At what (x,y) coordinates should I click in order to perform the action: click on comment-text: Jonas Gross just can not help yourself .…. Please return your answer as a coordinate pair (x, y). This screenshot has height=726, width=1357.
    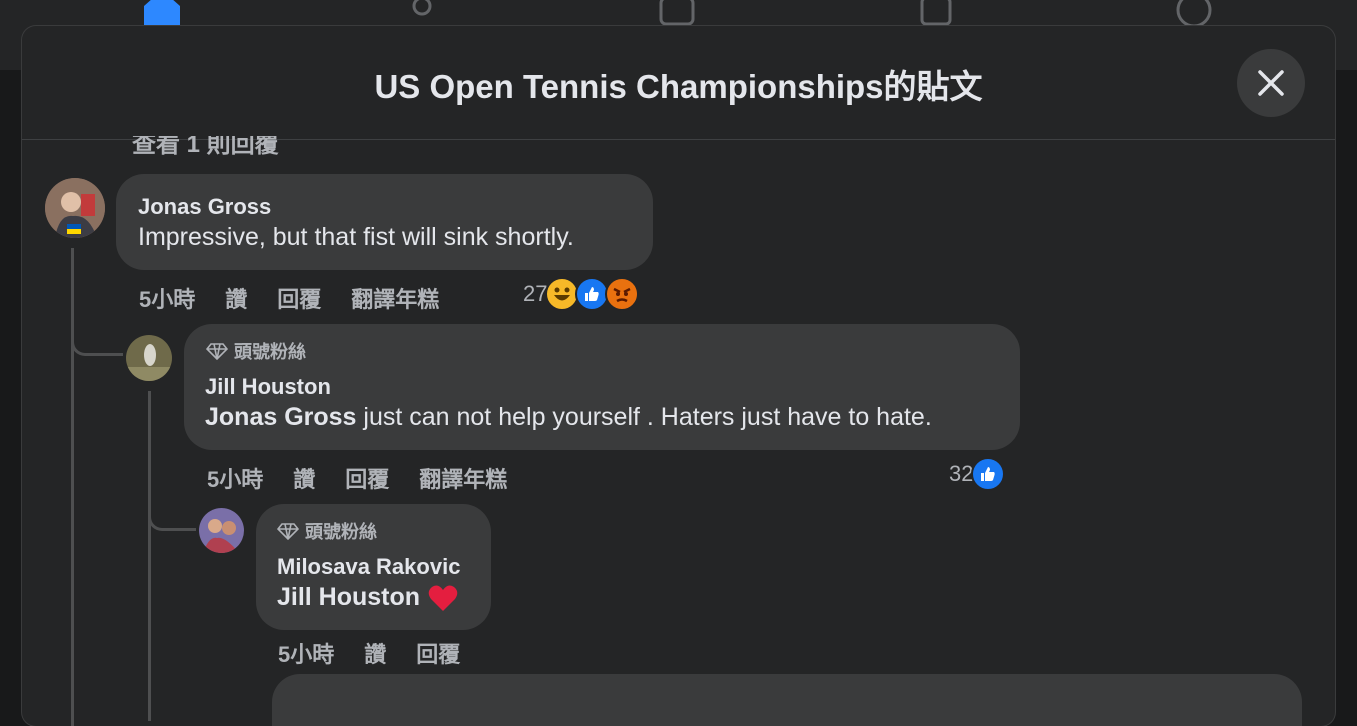
    Looking at the image, I should click on (568, 417).